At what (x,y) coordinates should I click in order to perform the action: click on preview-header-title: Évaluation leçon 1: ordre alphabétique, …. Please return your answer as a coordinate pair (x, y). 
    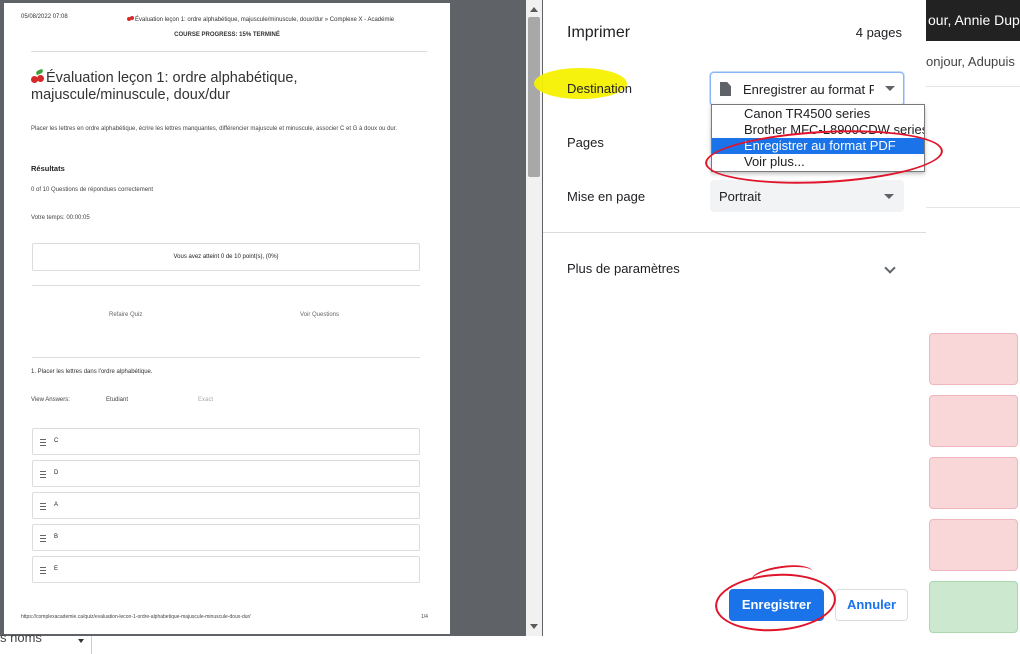
    Looking at the image, I should click on (260, 18).